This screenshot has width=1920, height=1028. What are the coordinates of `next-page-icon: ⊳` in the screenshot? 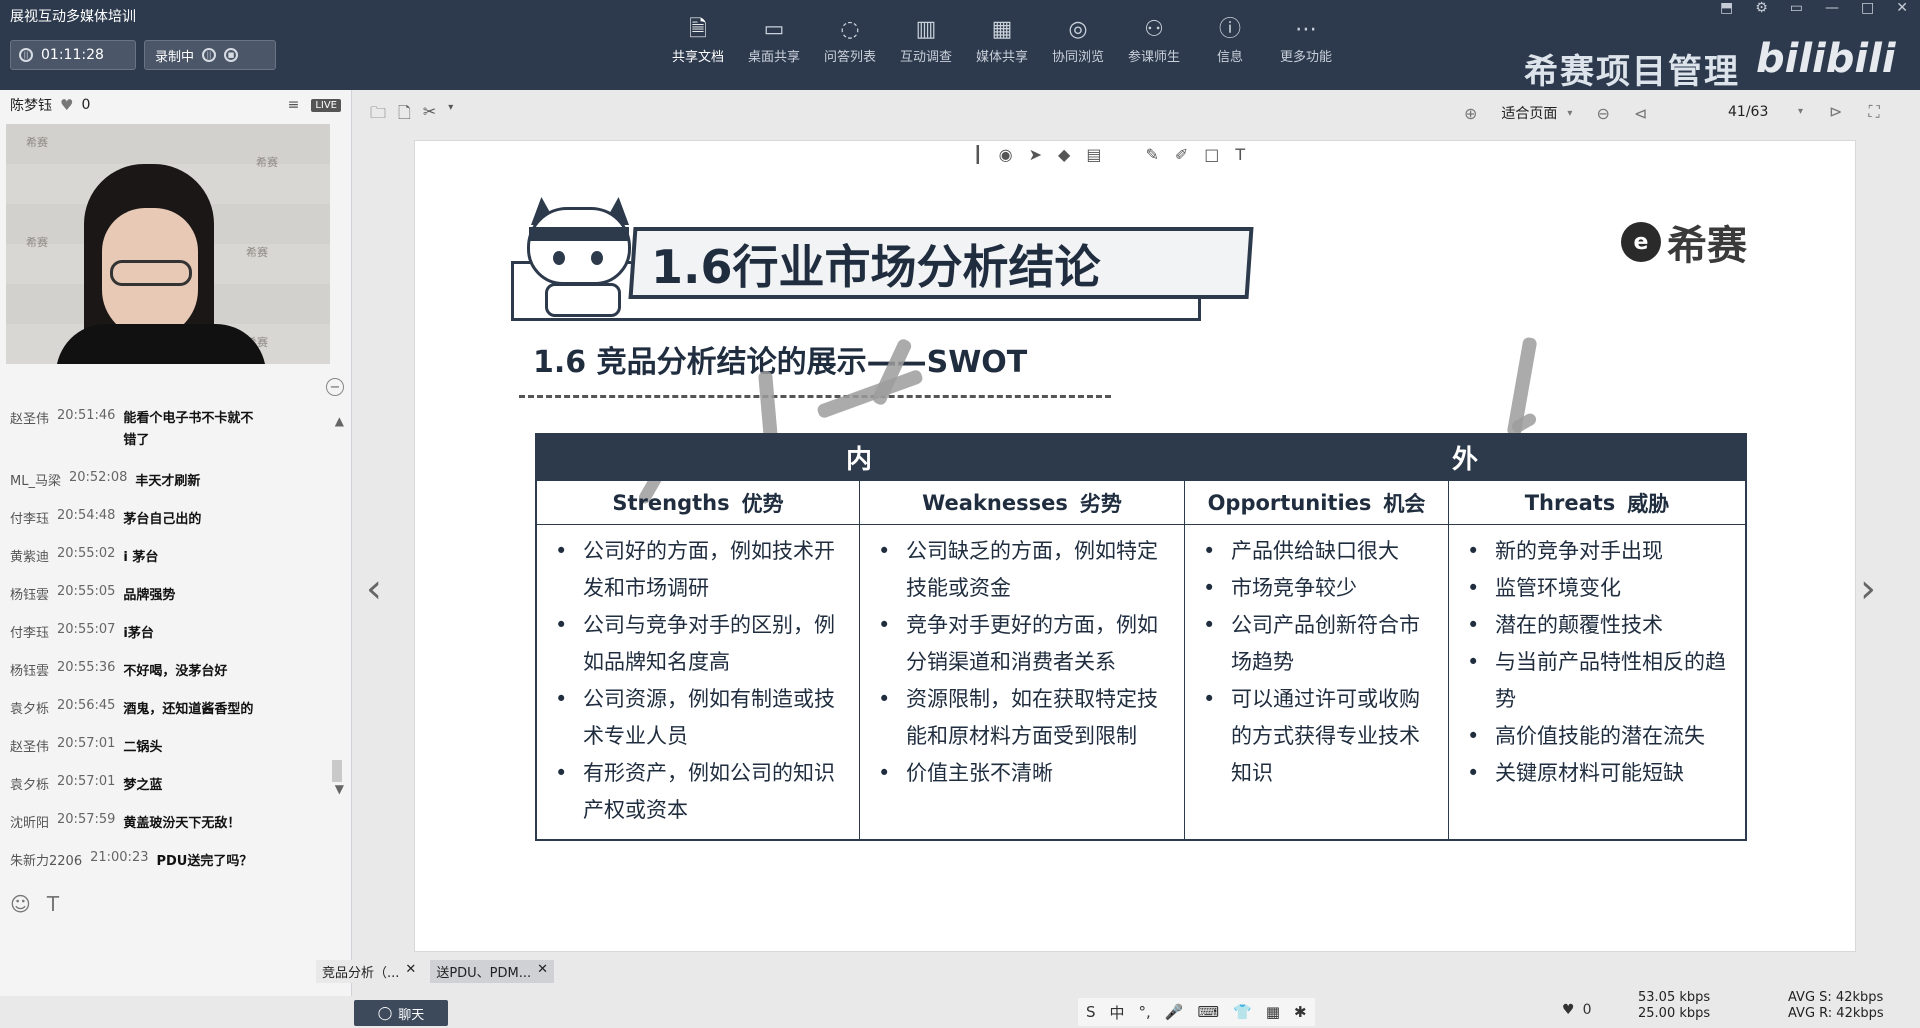 It's located at (1835, 112).